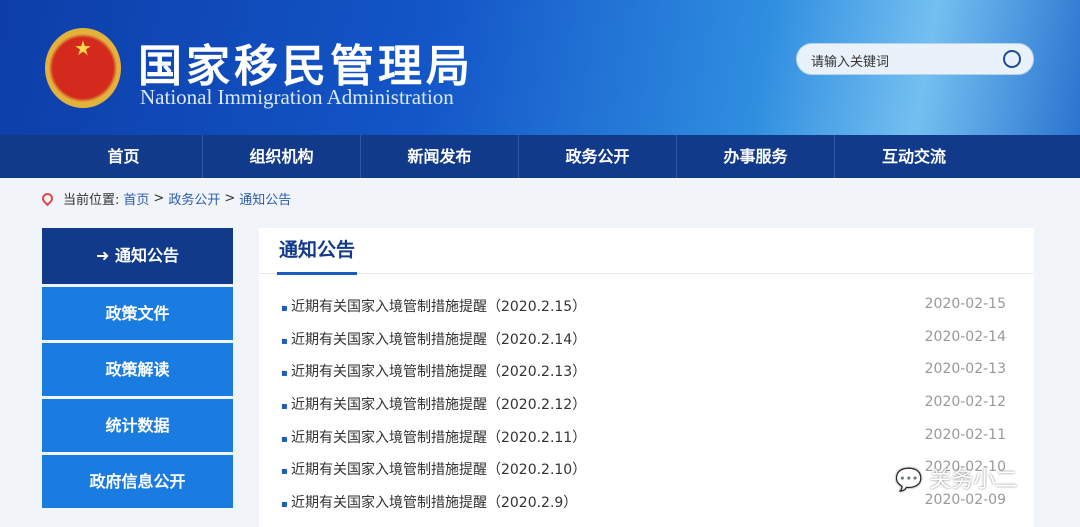 This screenshot has width=1080, height=527. What do you see at coordinates (433, 443) in the screenshot?
I see `notice-title: 近期有关国家入境管制措施提醒（2020.2.11）` at bounding box center [433, 443].